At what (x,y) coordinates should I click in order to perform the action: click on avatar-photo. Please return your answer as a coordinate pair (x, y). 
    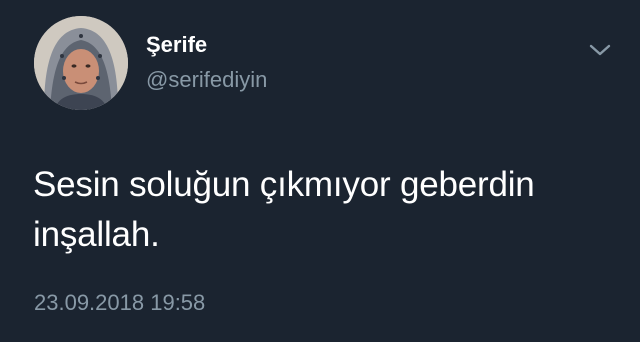
    Looking at the image, I should click on (81, 63).